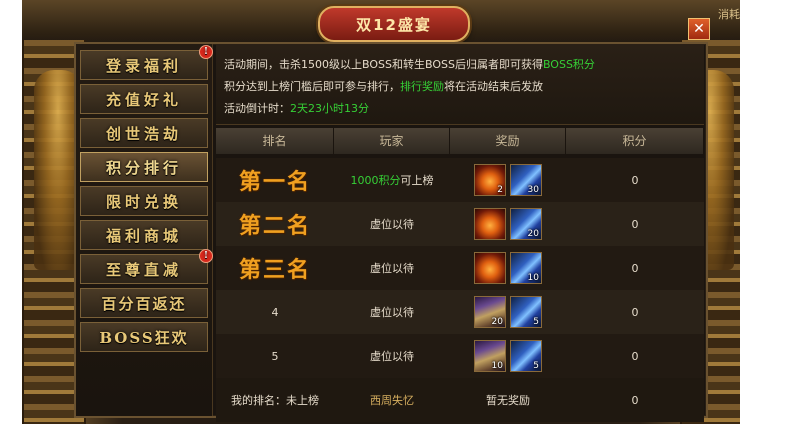  Describe the element at coordinates (383, 64) in the screenshot. I see `info-text: 活动期间，击杀1500级以上BOSS和转生BOSS后归属者即可获得` at that location.